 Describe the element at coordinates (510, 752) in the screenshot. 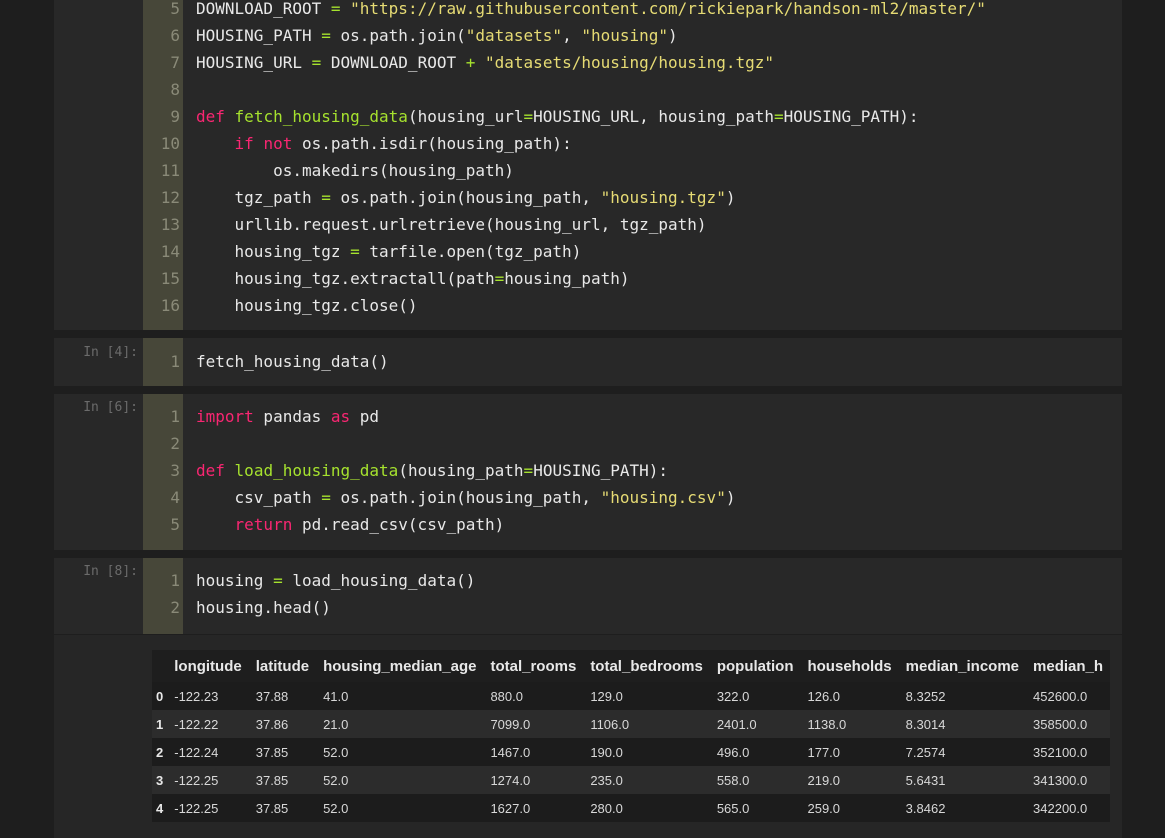

I see `table-cell: 1467.0` at that location.